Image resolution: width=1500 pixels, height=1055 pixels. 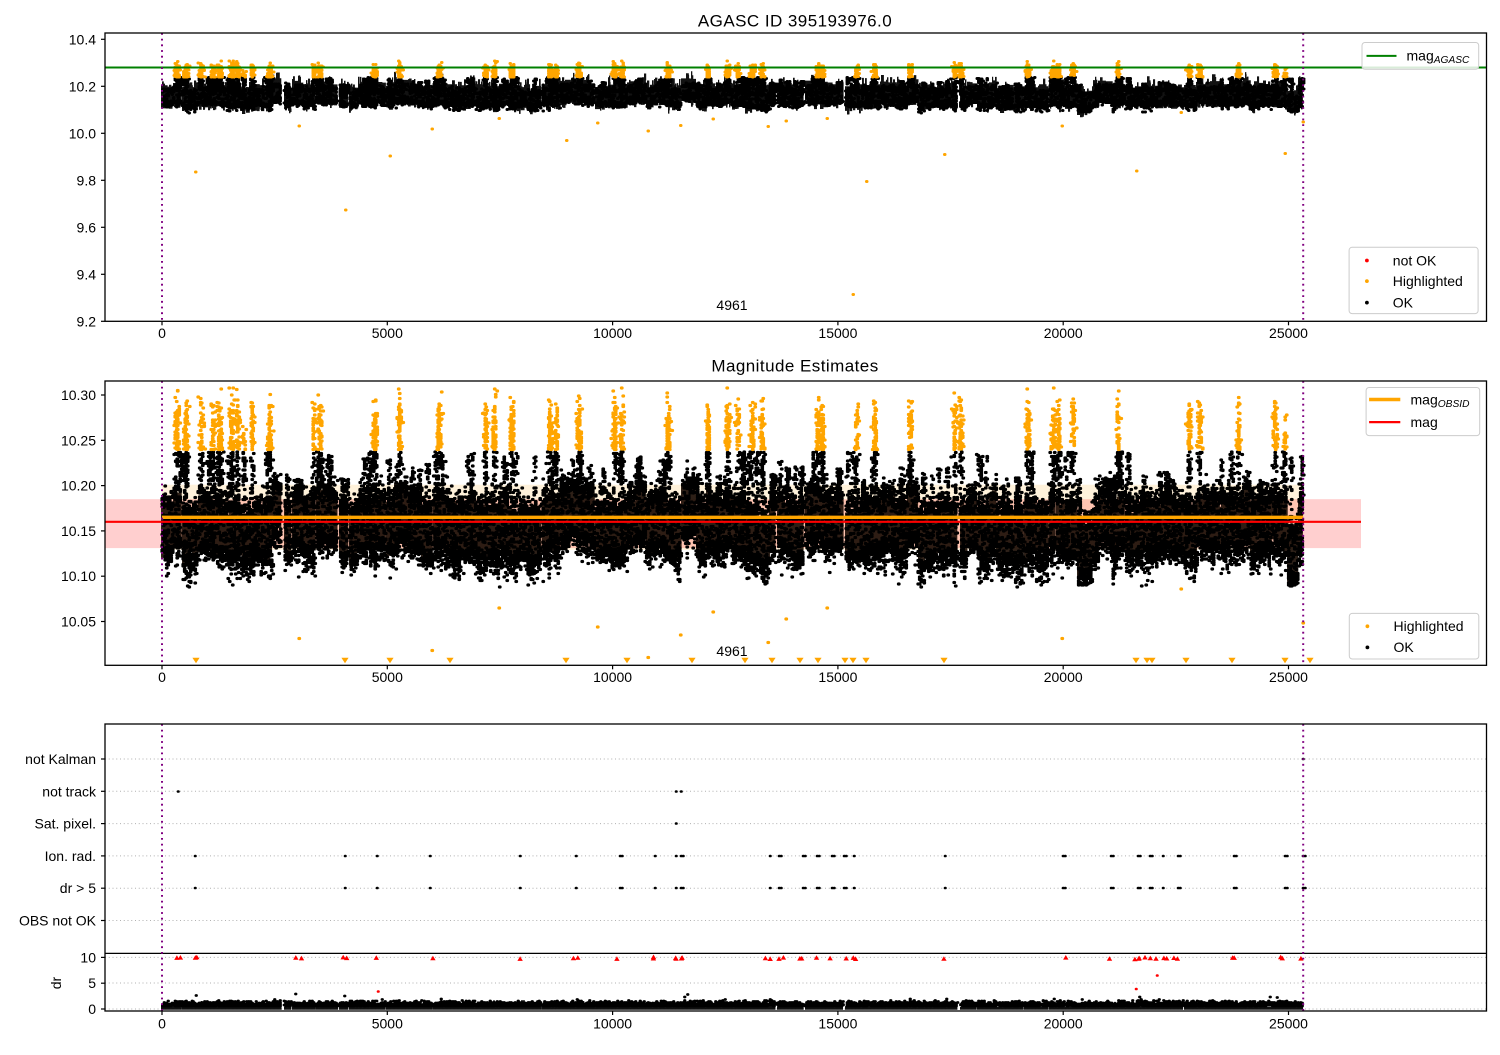 What do you see at coordinates (60, 759) in the screenshot?
I see `svg-text: not Kalman` at bounding box center [60, 759].